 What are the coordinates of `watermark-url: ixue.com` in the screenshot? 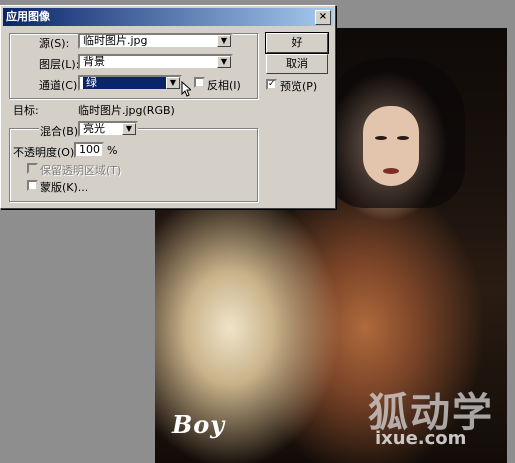 It's located at (421, 438).